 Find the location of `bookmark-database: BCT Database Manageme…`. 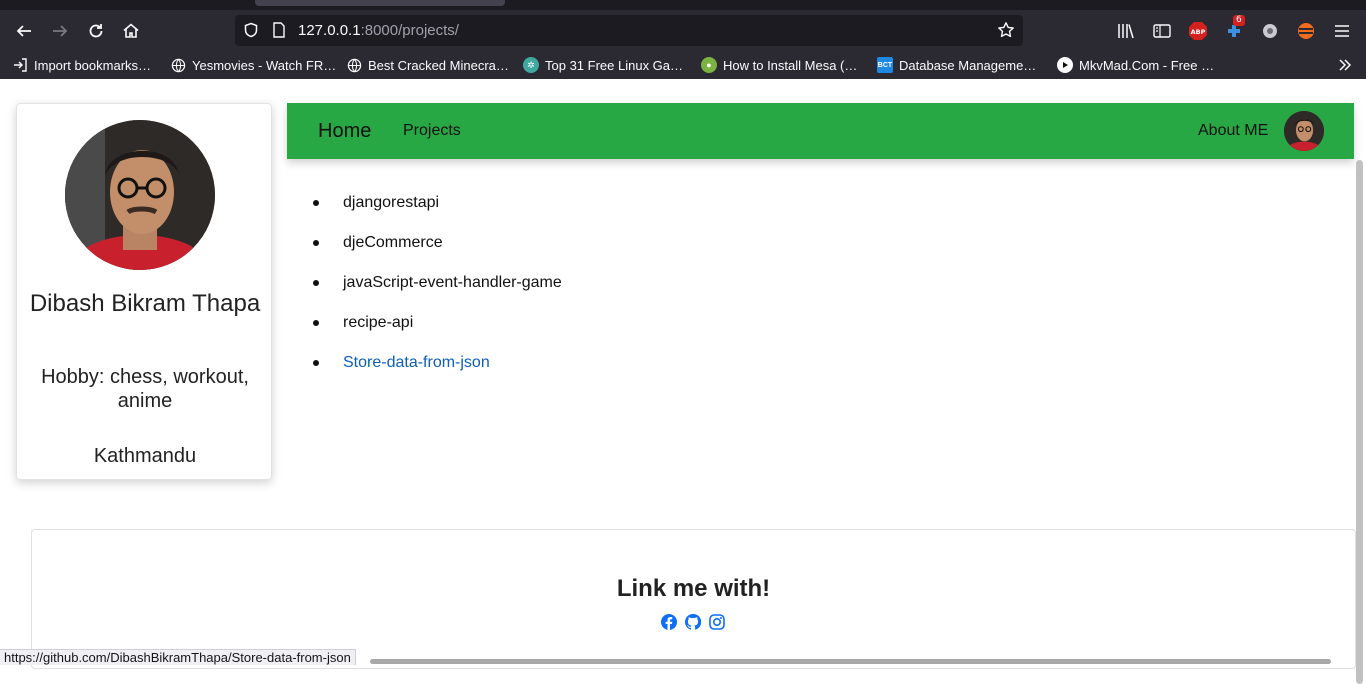

bookmark-database: BCT Database Manageme… is located at coordinates (956, 65).